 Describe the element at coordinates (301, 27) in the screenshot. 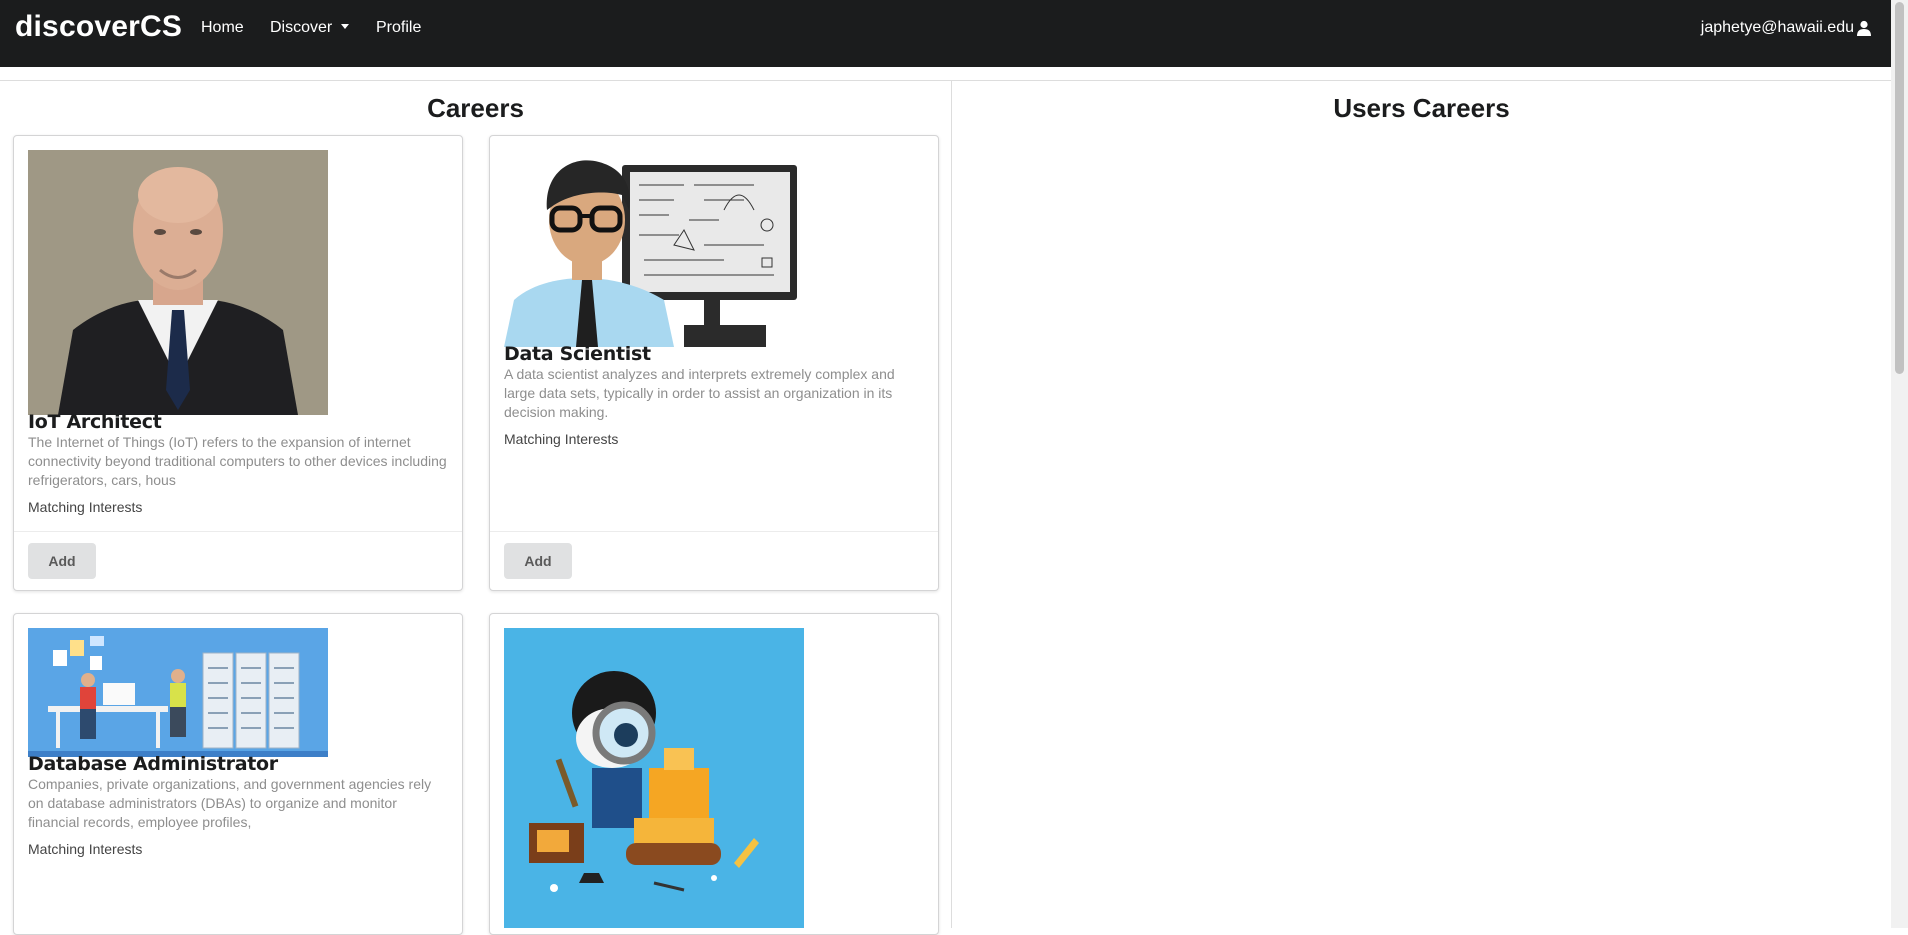

I see `nav-discover-label: Discover` at that location.